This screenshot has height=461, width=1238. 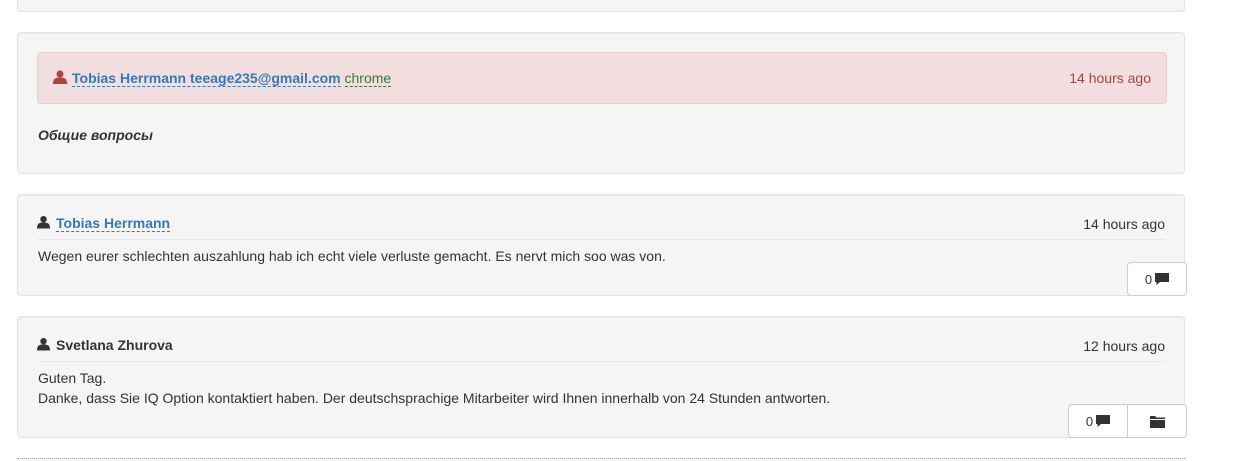 What do you see at coordinates (95, 135) in the screenshot?
I see `ticket-subject: Общие вопросы` at bounding box center [95, 135].